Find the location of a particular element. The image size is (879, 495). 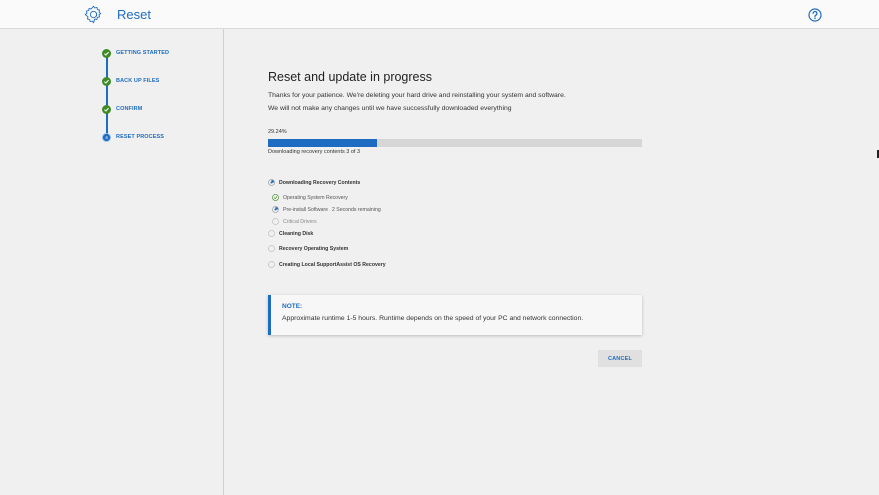

task-label: Cleaning Disk is located at coordinates (296, 233).